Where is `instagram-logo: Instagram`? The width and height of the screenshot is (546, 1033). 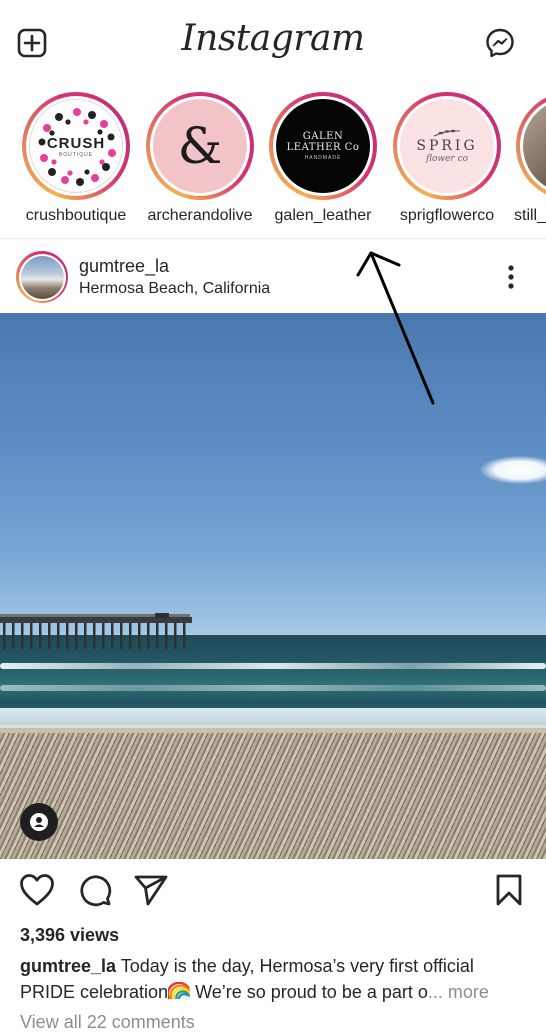 instagram-logo: Instagram is located at coordinates (273, 38).